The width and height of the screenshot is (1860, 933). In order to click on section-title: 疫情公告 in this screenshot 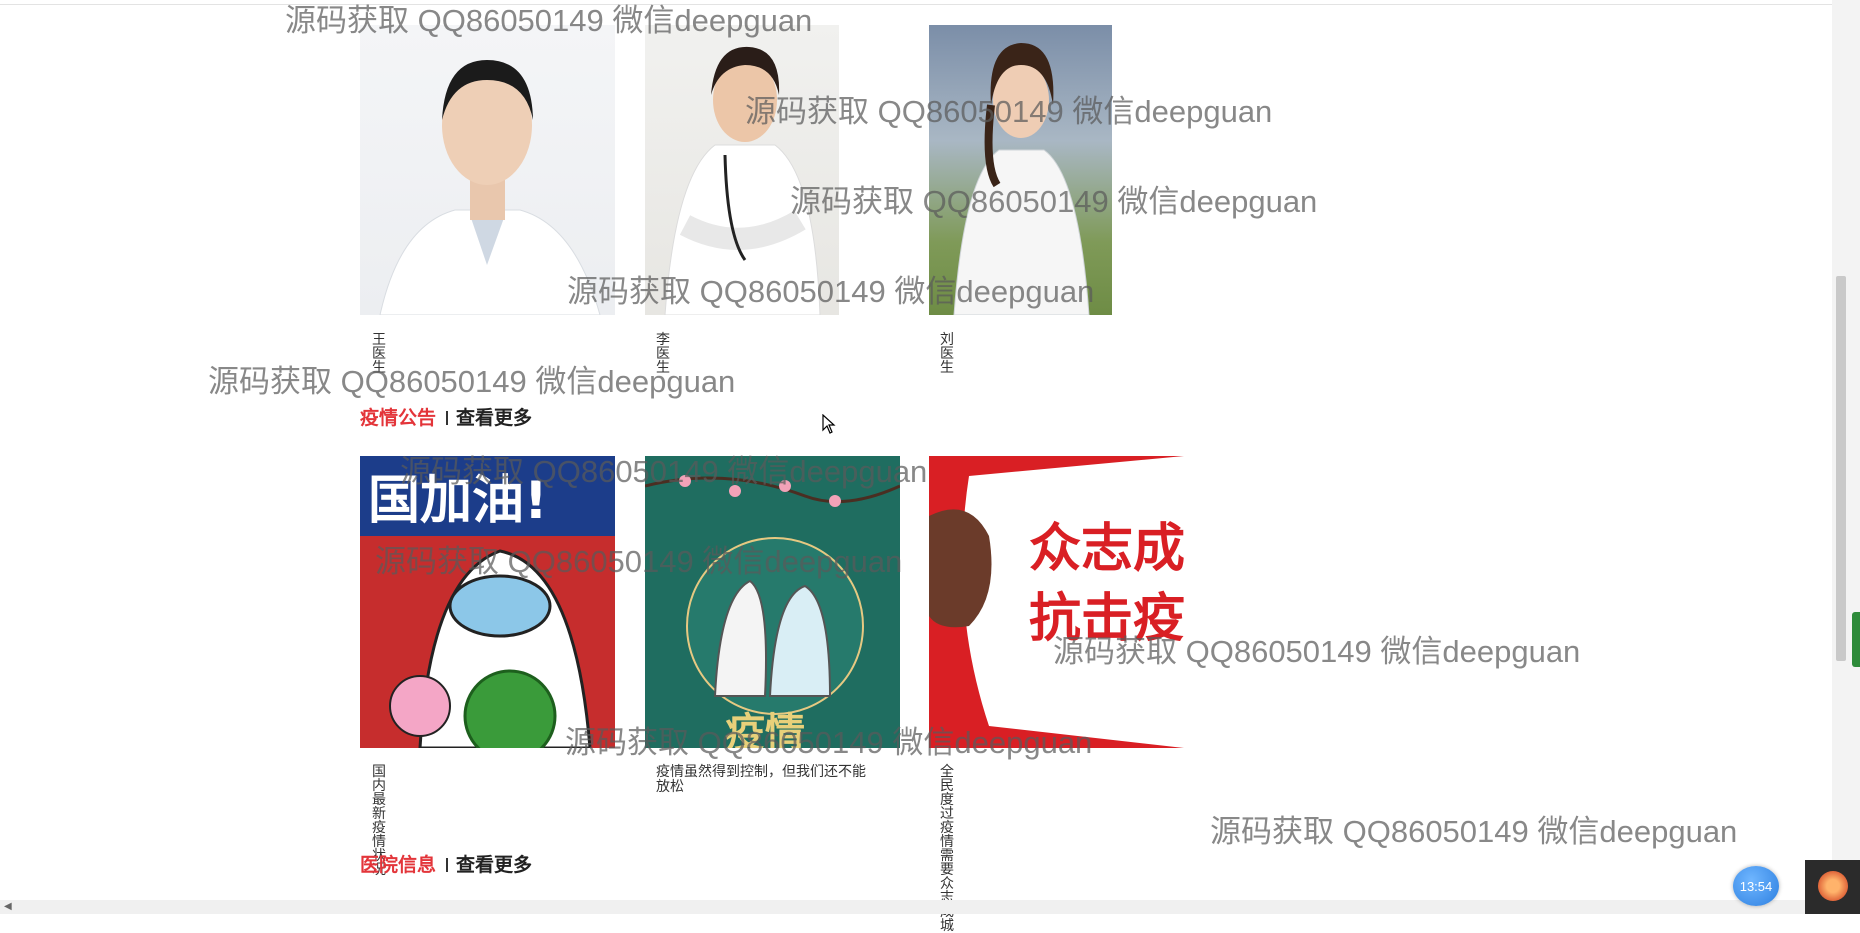, I will do `click(398, 418)`.